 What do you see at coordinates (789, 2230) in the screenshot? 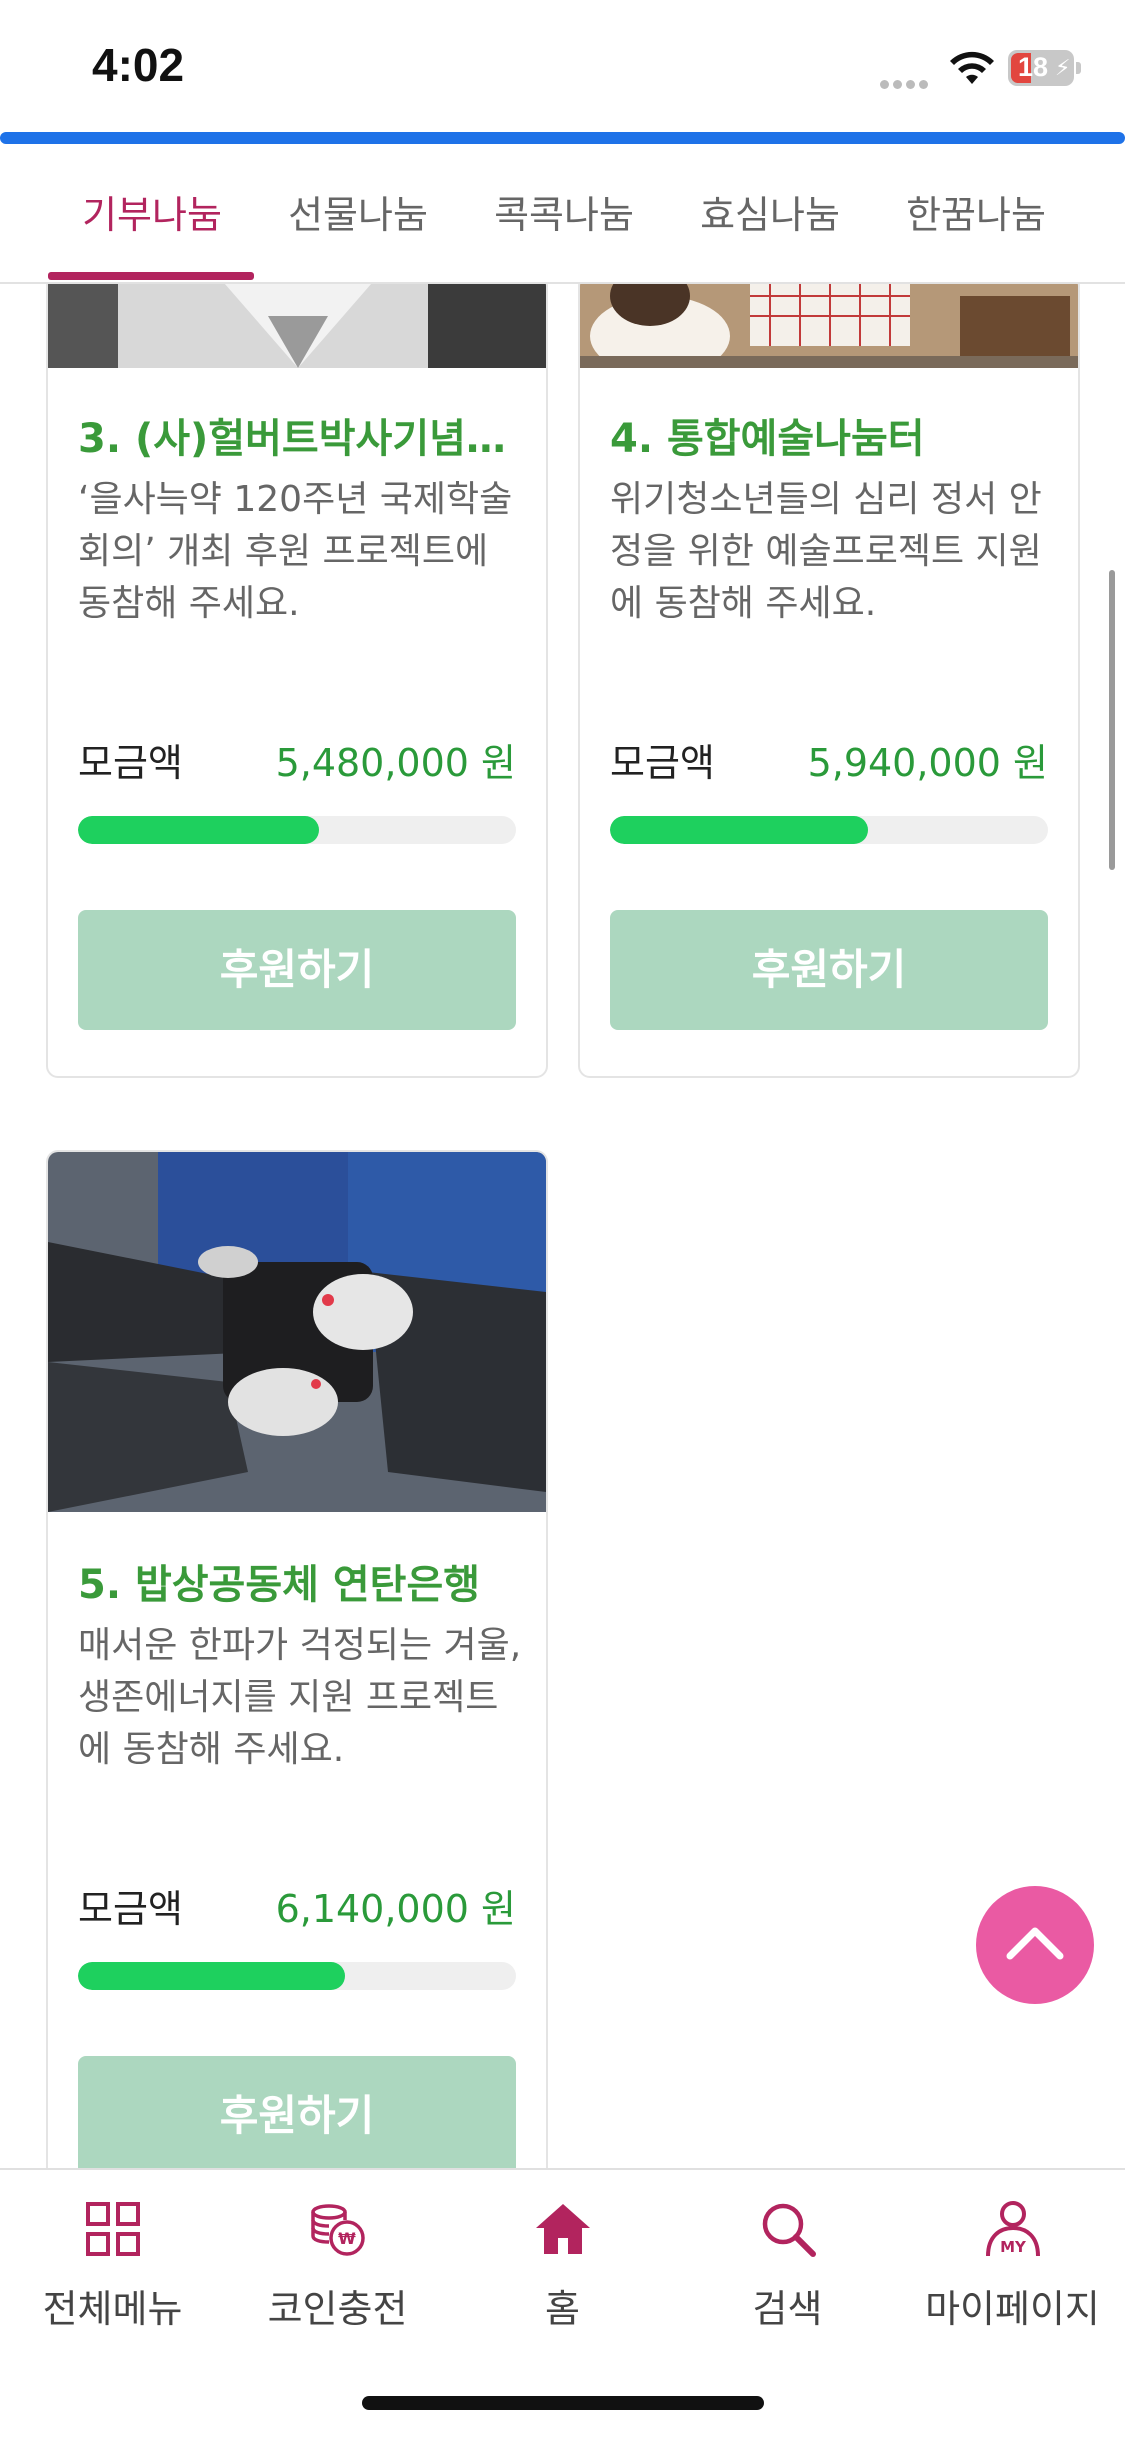
I see `search-icon` at bounding box center [789, 2230].